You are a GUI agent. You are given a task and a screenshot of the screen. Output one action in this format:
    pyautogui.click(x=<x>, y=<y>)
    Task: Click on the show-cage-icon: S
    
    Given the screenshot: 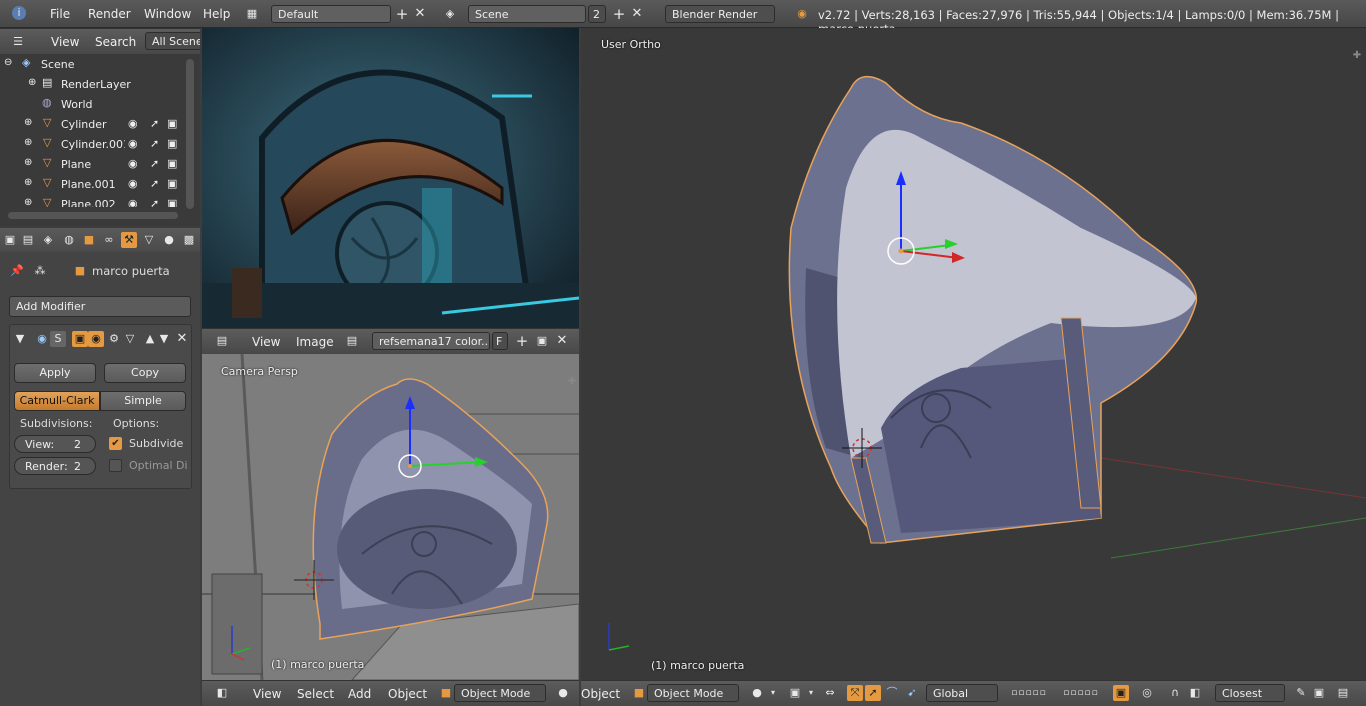 What is the action you would take?
    pyautogui.click(x=58, y=339)
    